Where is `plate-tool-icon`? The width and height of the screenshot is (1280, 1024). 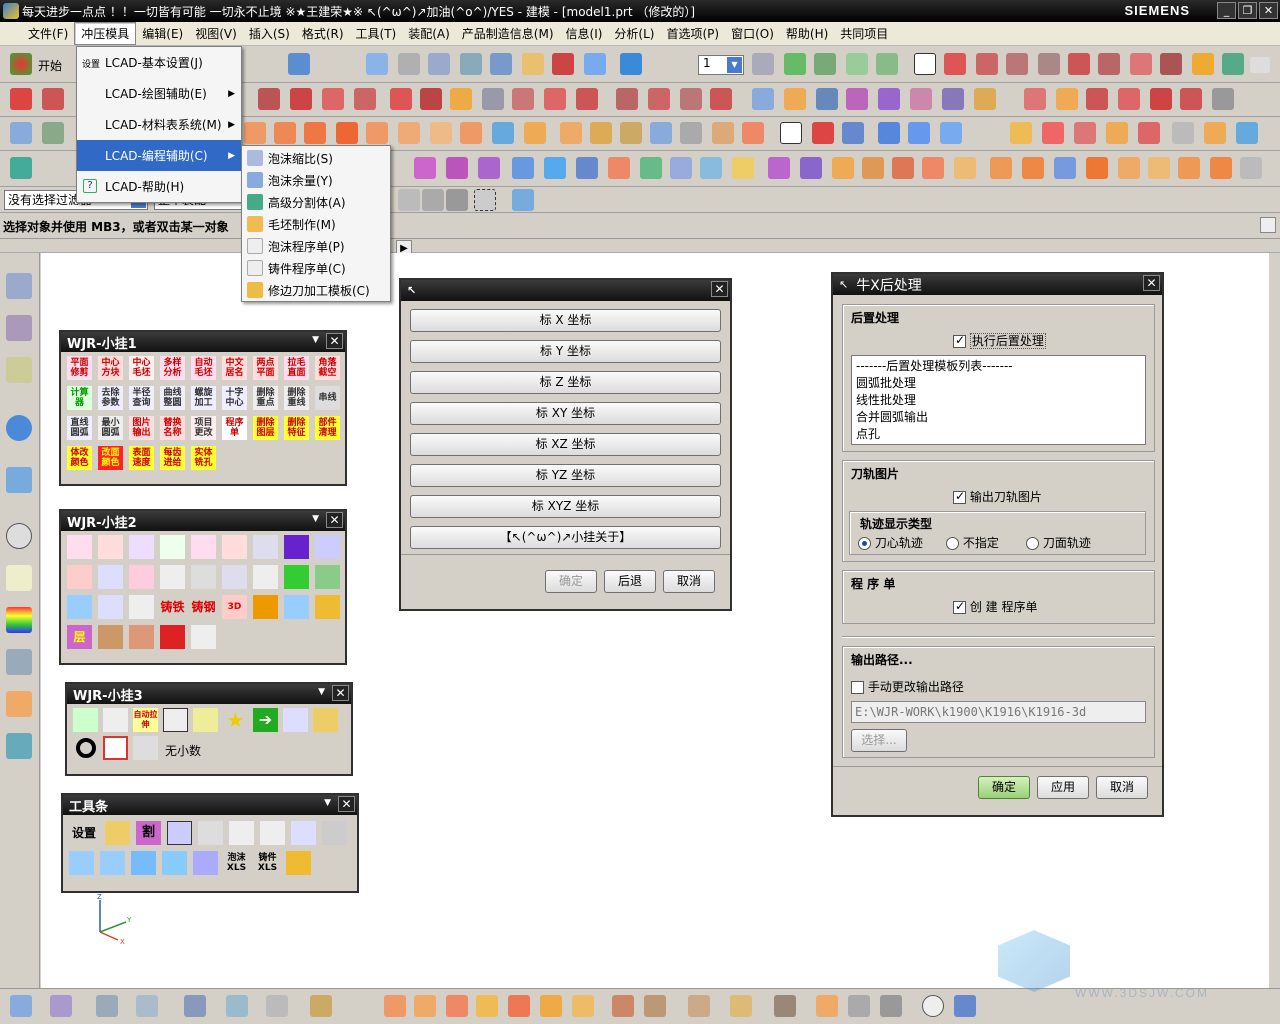
plate-tool-icon is located at coordinates (174, 863).